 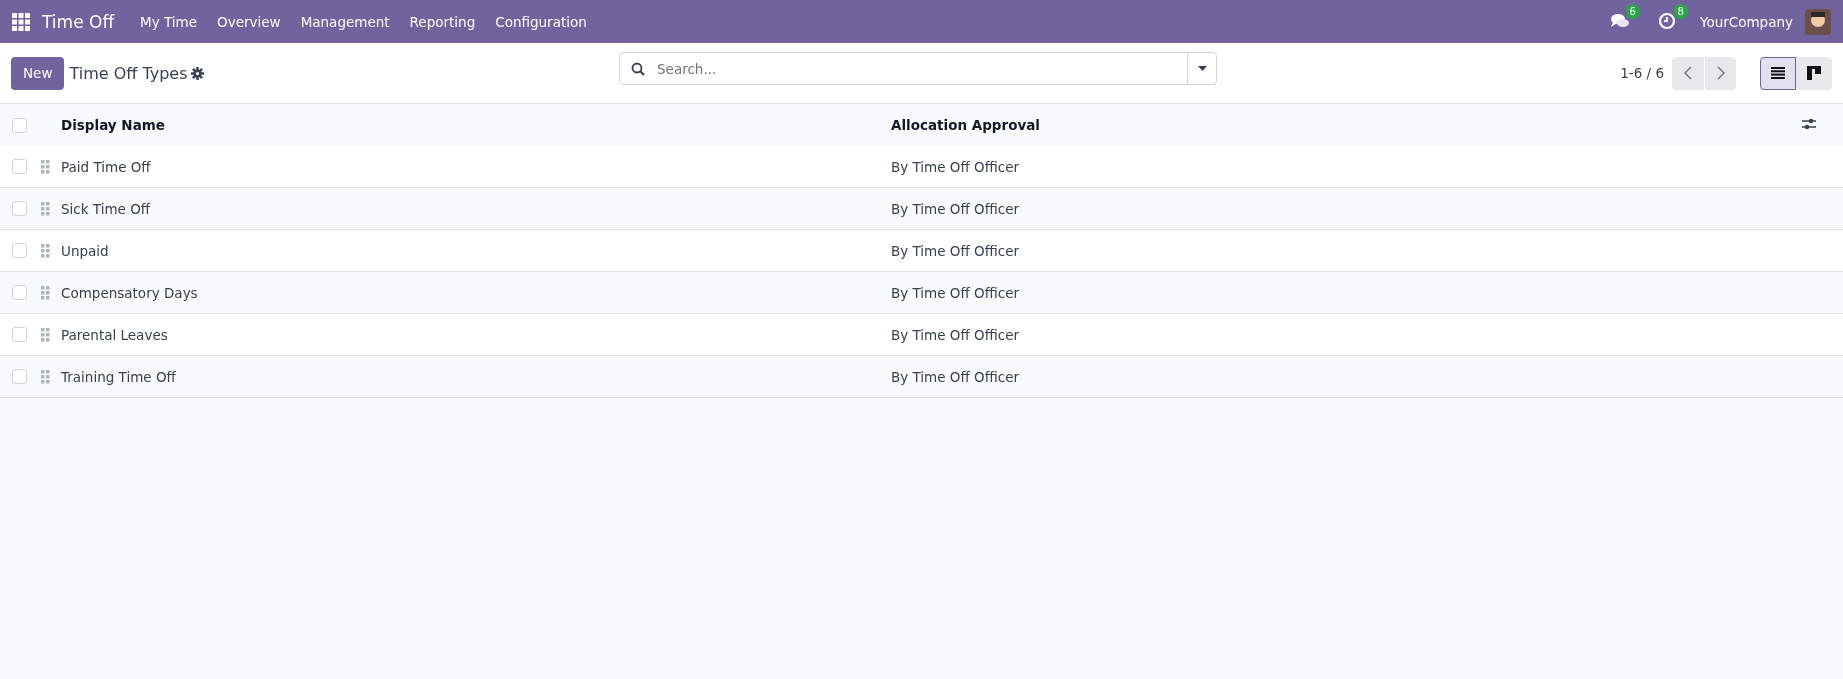 I want to click on caret-icon, so click(x=1202, y=68).